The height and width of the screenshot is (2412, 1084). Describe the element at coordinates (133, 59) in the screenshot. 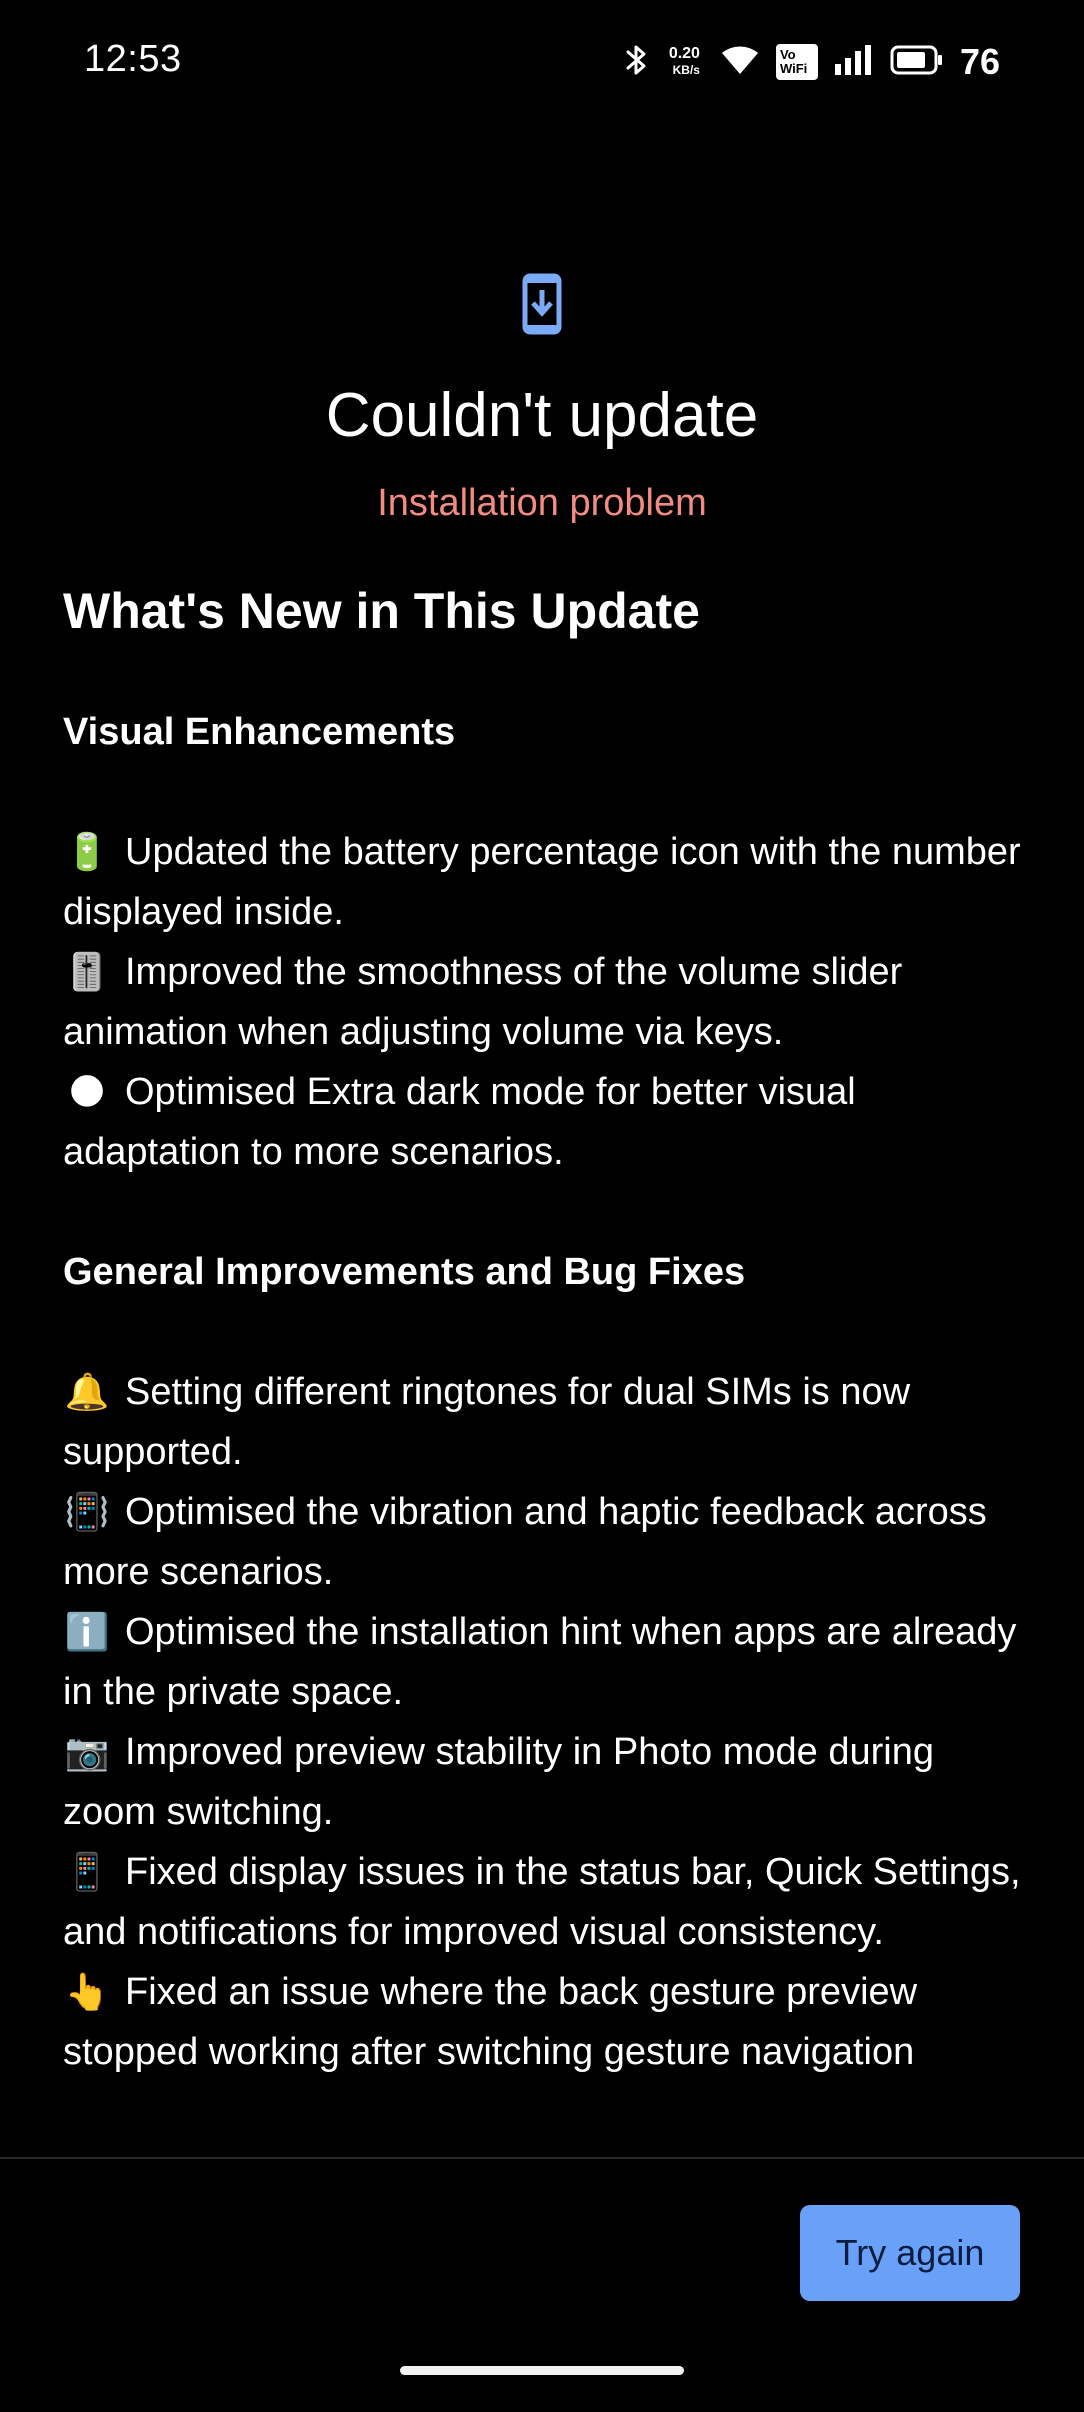

I see `status-time: 12:53` at that location.